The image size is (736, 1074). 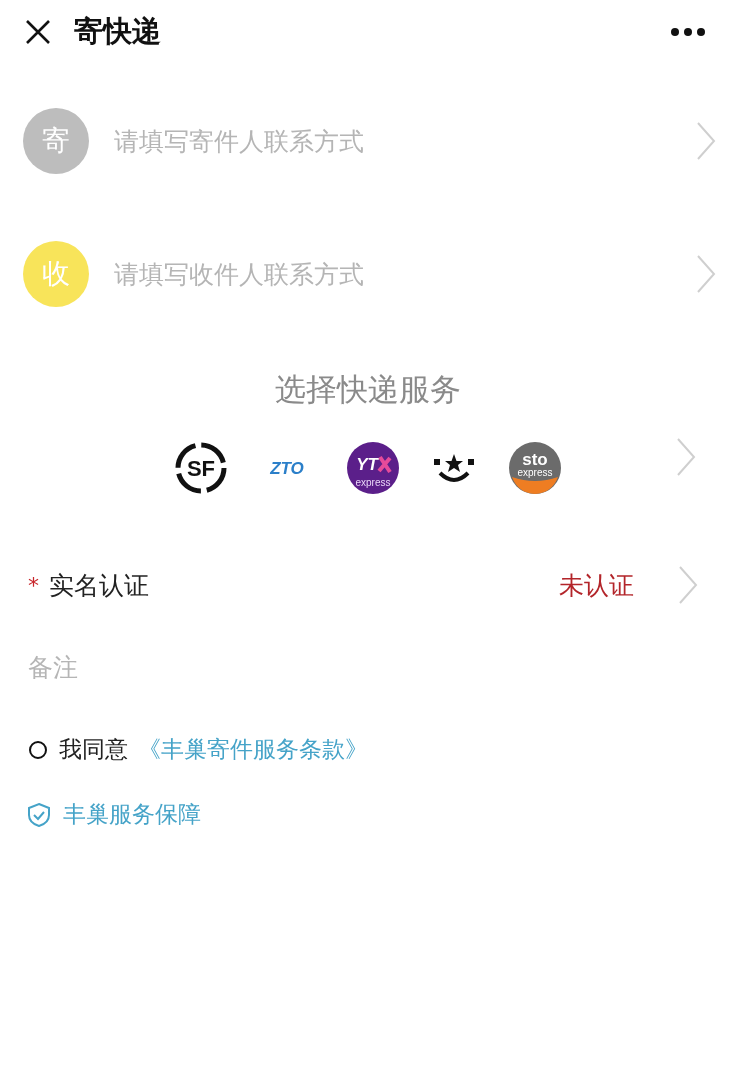 What do you see at coordinates (368, 389) in the screenshot?
I see `service-title: 选择快递服务` at bounding box center [368, 389].